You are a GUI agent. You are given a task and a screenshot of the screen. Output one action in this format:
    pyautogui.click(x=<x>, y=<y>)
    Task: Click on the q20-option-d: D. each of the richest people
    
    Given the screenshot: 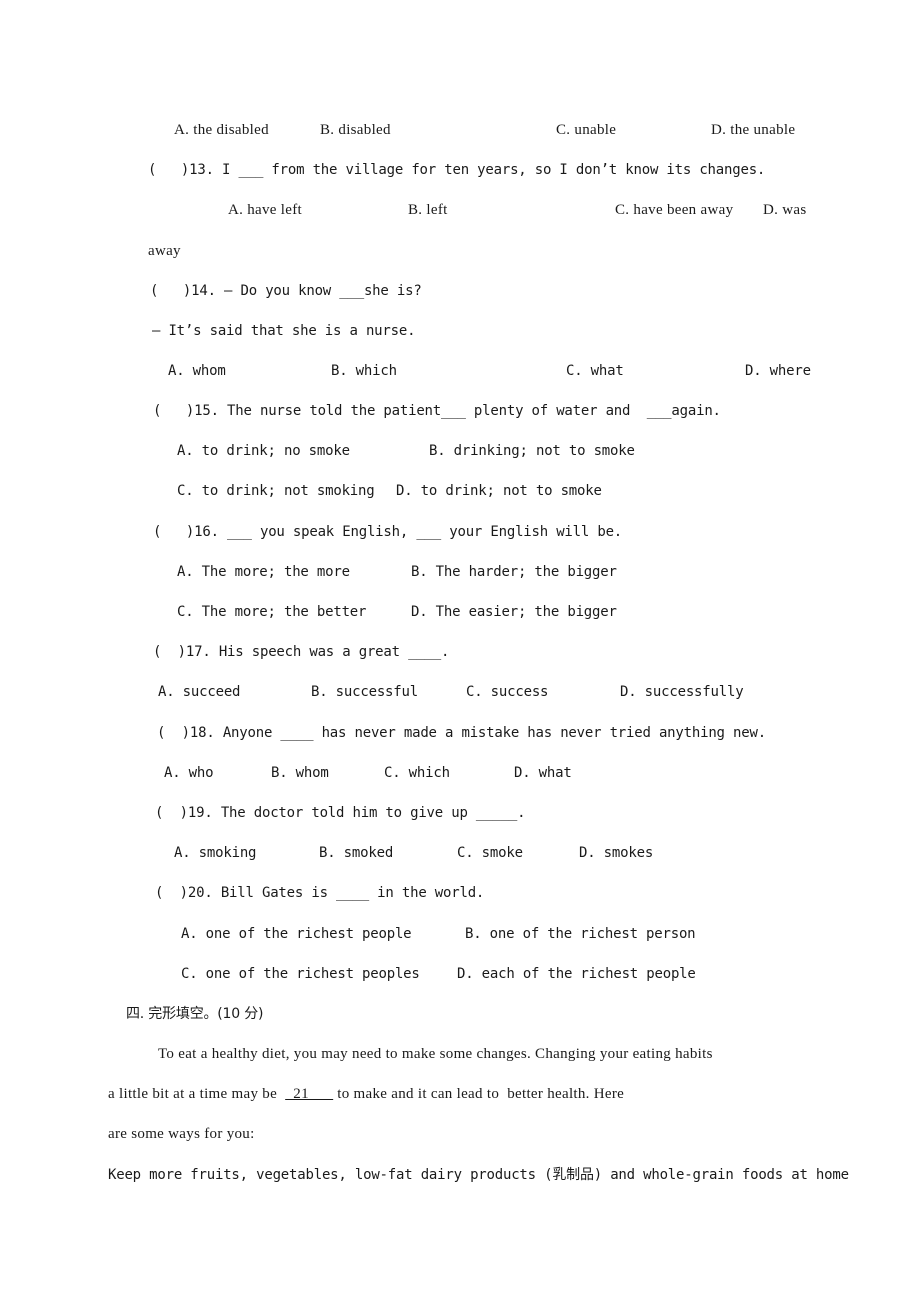 What is the action you would take?
    pyautogui.click(x=576, y=974)
    